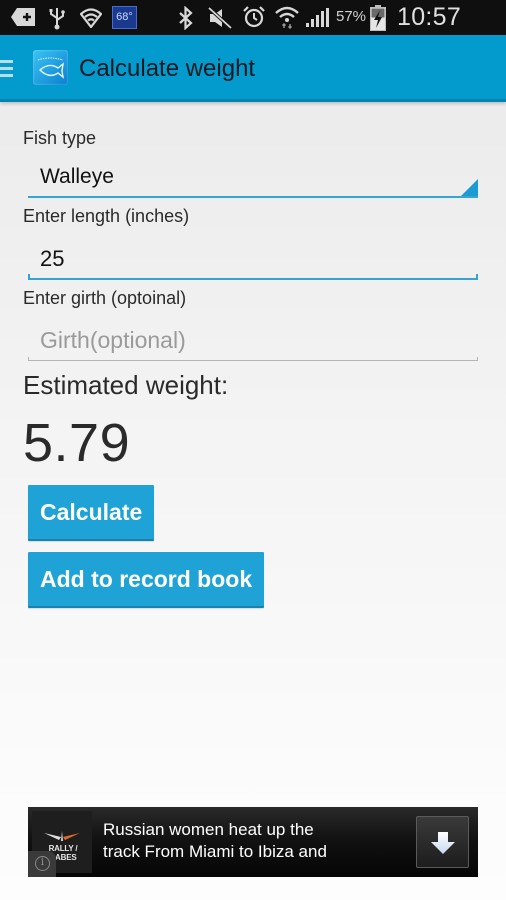 This screenshot has width=506, height=900. Describe the element at coordinates (351, 16) in the screenshot. I see `battery-percent: 57%` at that location.